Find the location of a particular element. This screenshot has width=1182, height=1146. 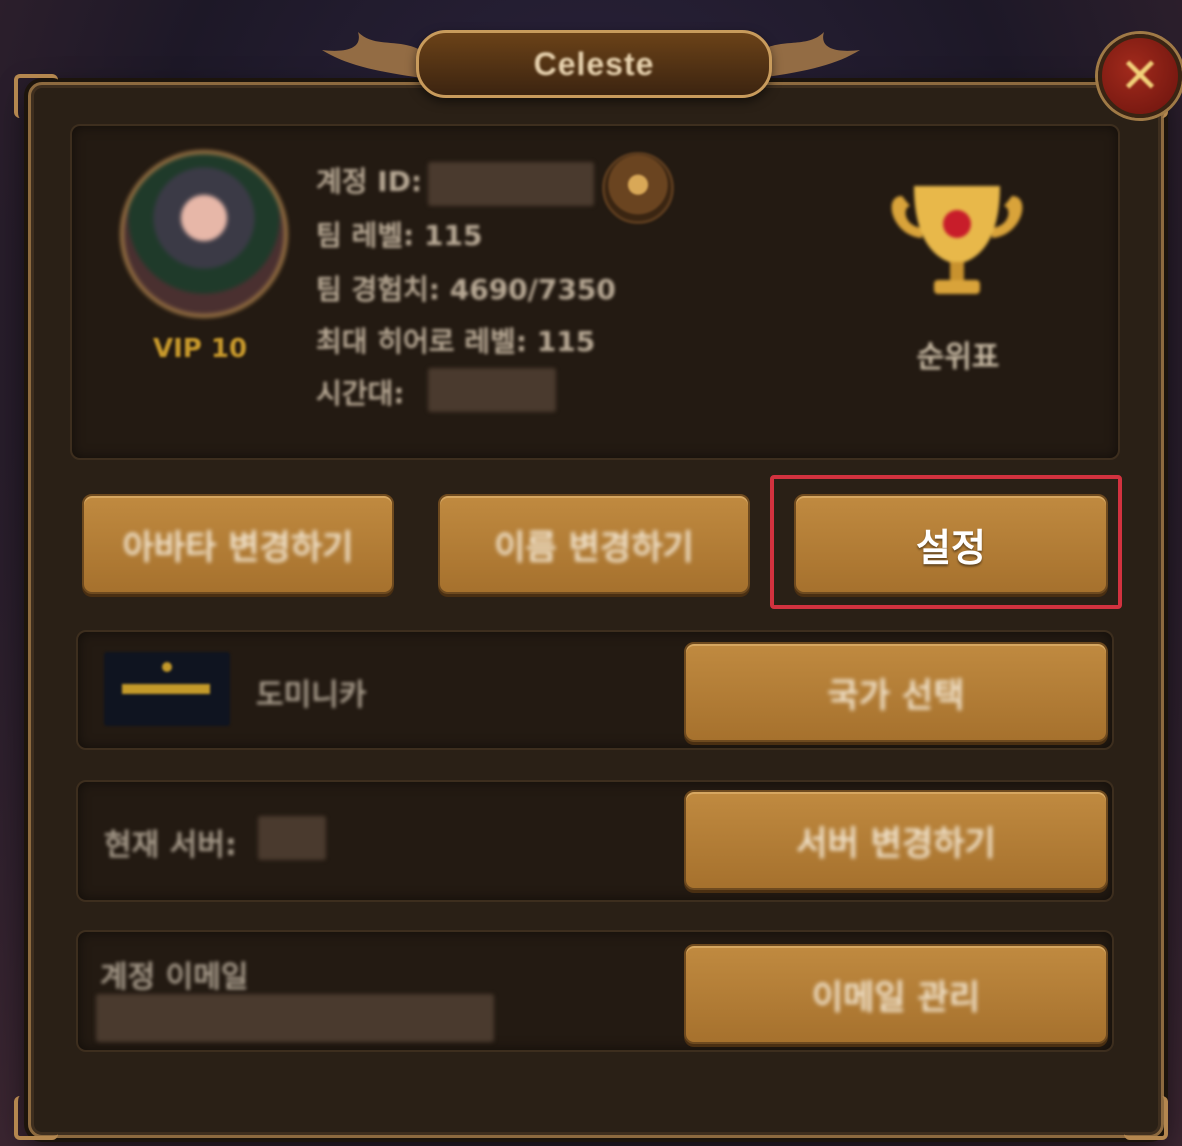

change-name-button: 이름 변경하기 is located at coordinates (594, 544).